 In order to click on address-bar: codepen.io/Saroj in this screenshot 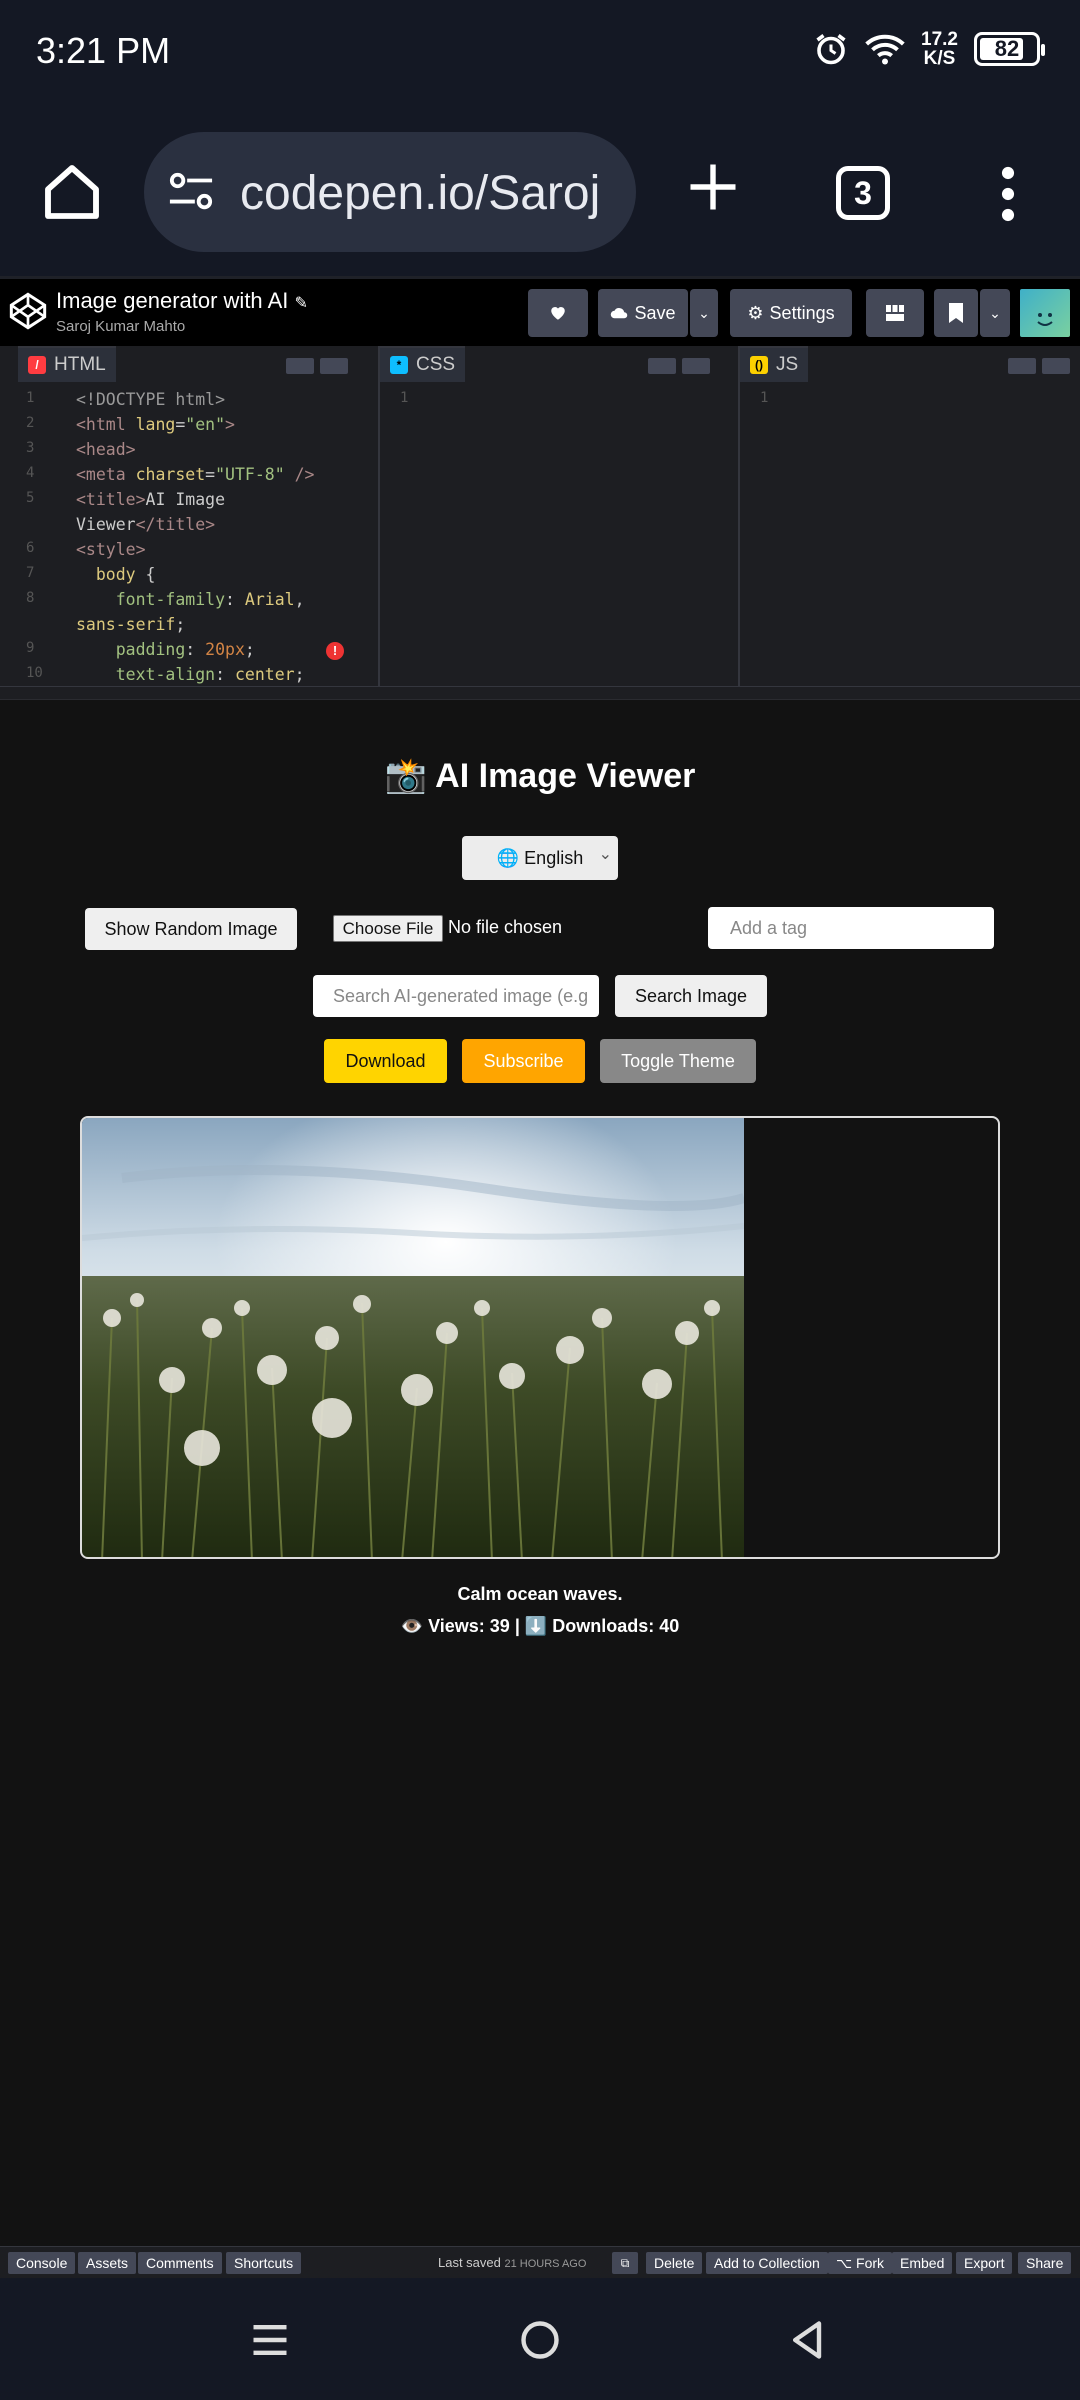, I will do `click(390, 192)`.